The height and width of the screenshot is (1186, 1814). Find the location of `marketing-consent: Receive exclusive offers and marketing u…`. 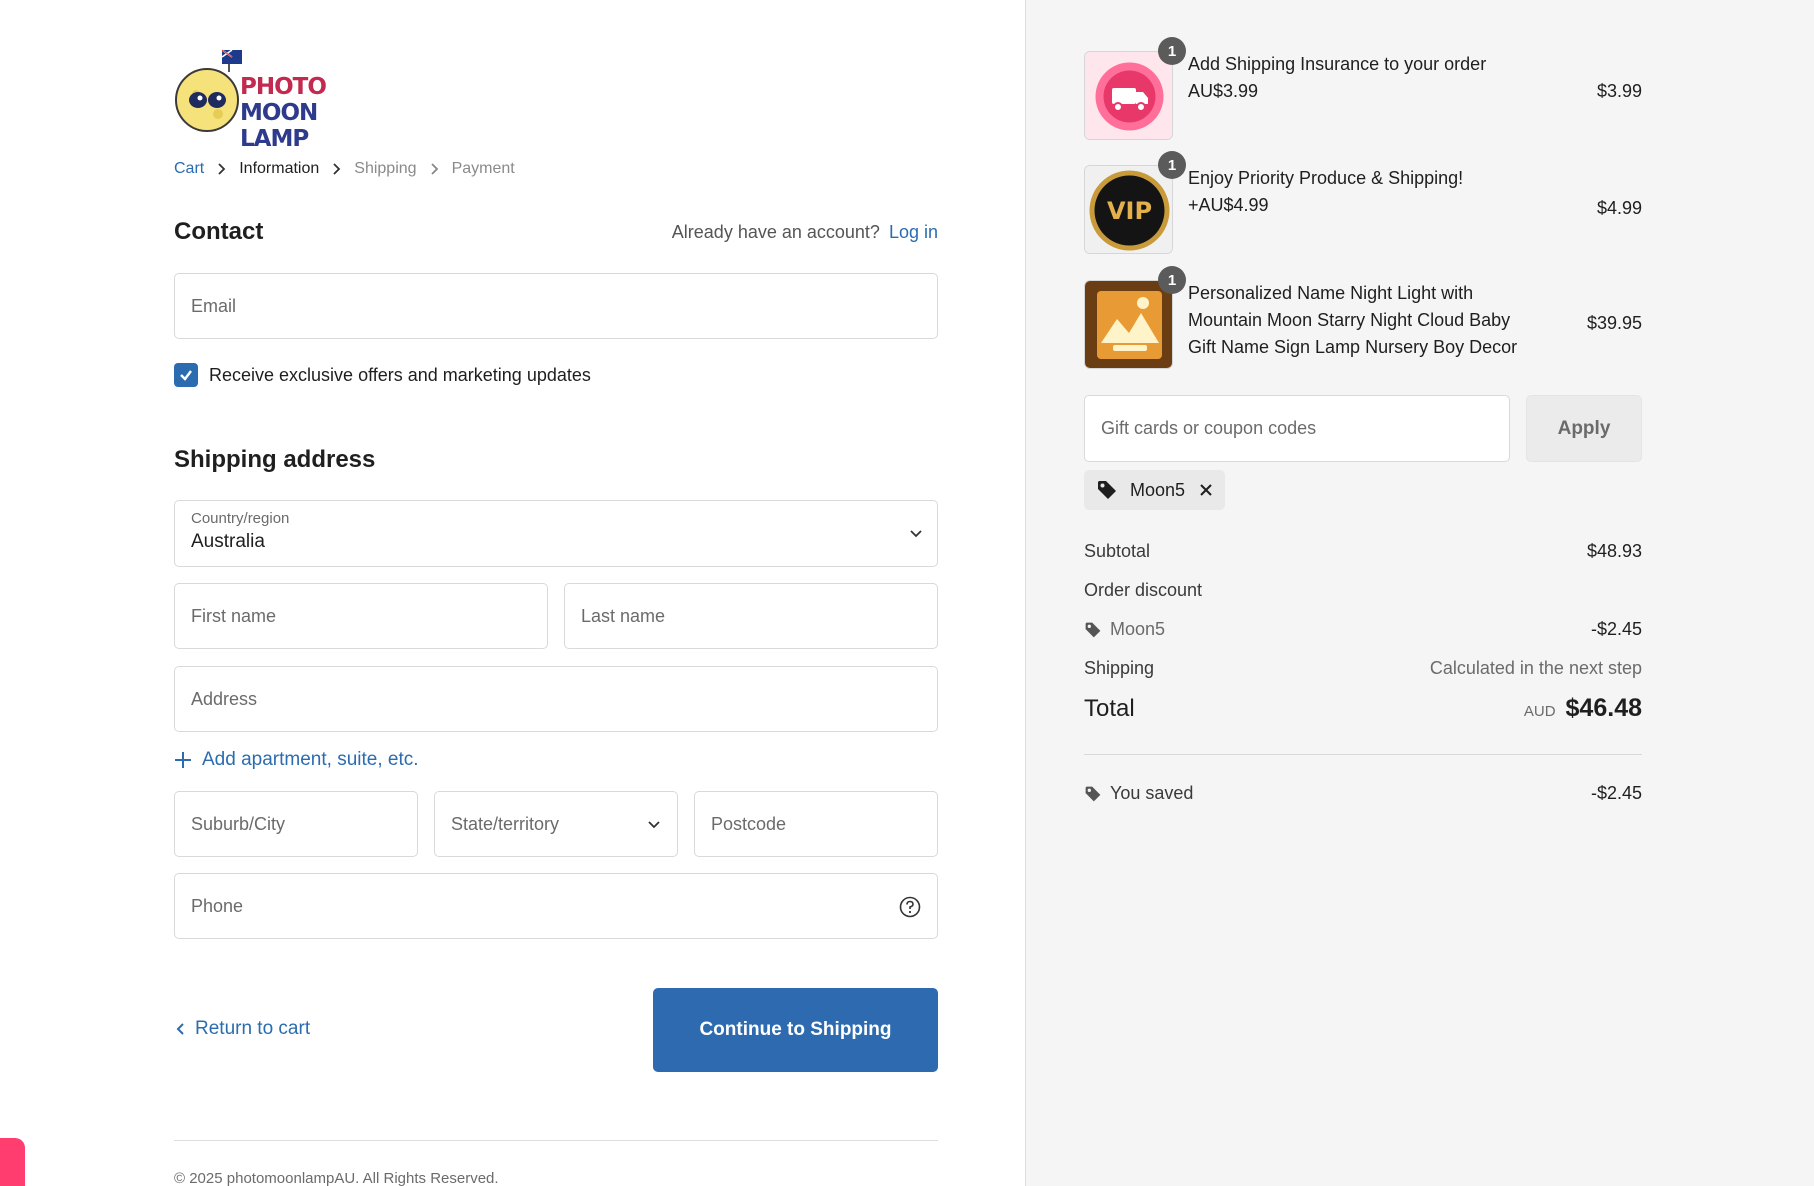

marketing-consent: Receive exclusive offers and marketing u… is located at coordinates (382, 375).